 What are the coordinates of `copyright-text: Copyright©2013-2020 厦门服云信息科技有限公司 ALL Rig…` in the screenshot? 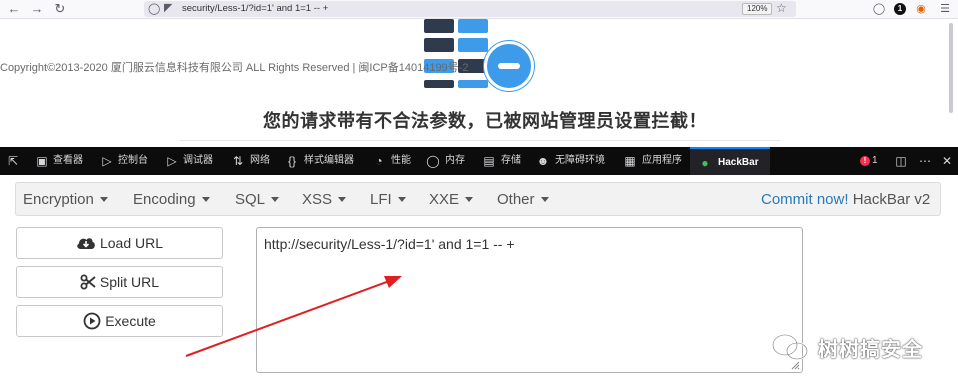 It's located at (234, 68).